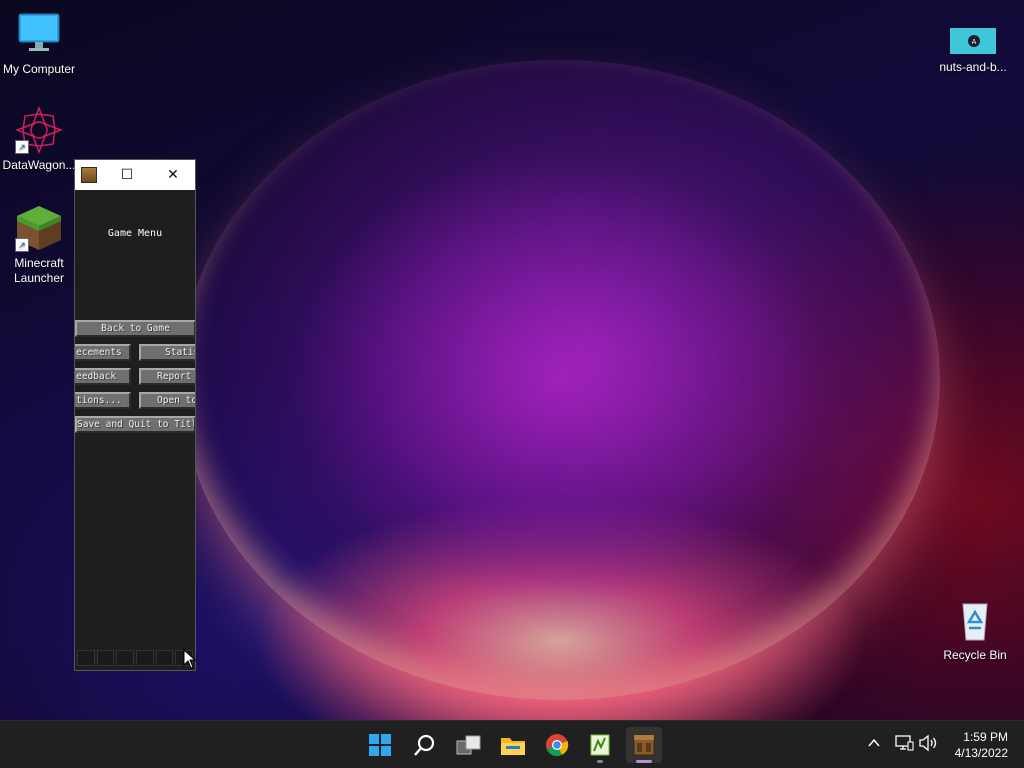 The image size is (1024, 768). Describe the element at coordinates (928, 743) in the screenshot. I see `speaker-icon` at that location.